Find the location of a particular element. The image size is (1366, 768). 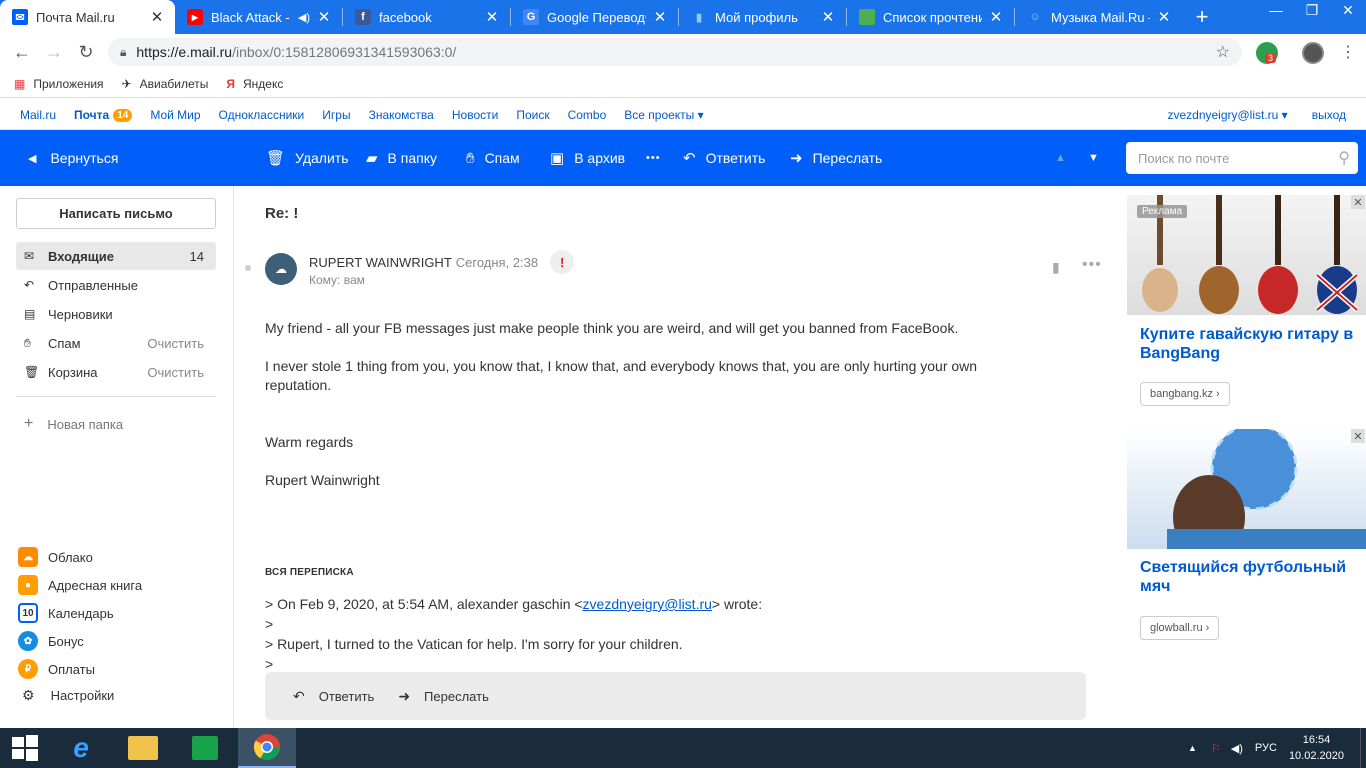

portal-link-mail: Почта 14 is located at coordinates (103, 115).